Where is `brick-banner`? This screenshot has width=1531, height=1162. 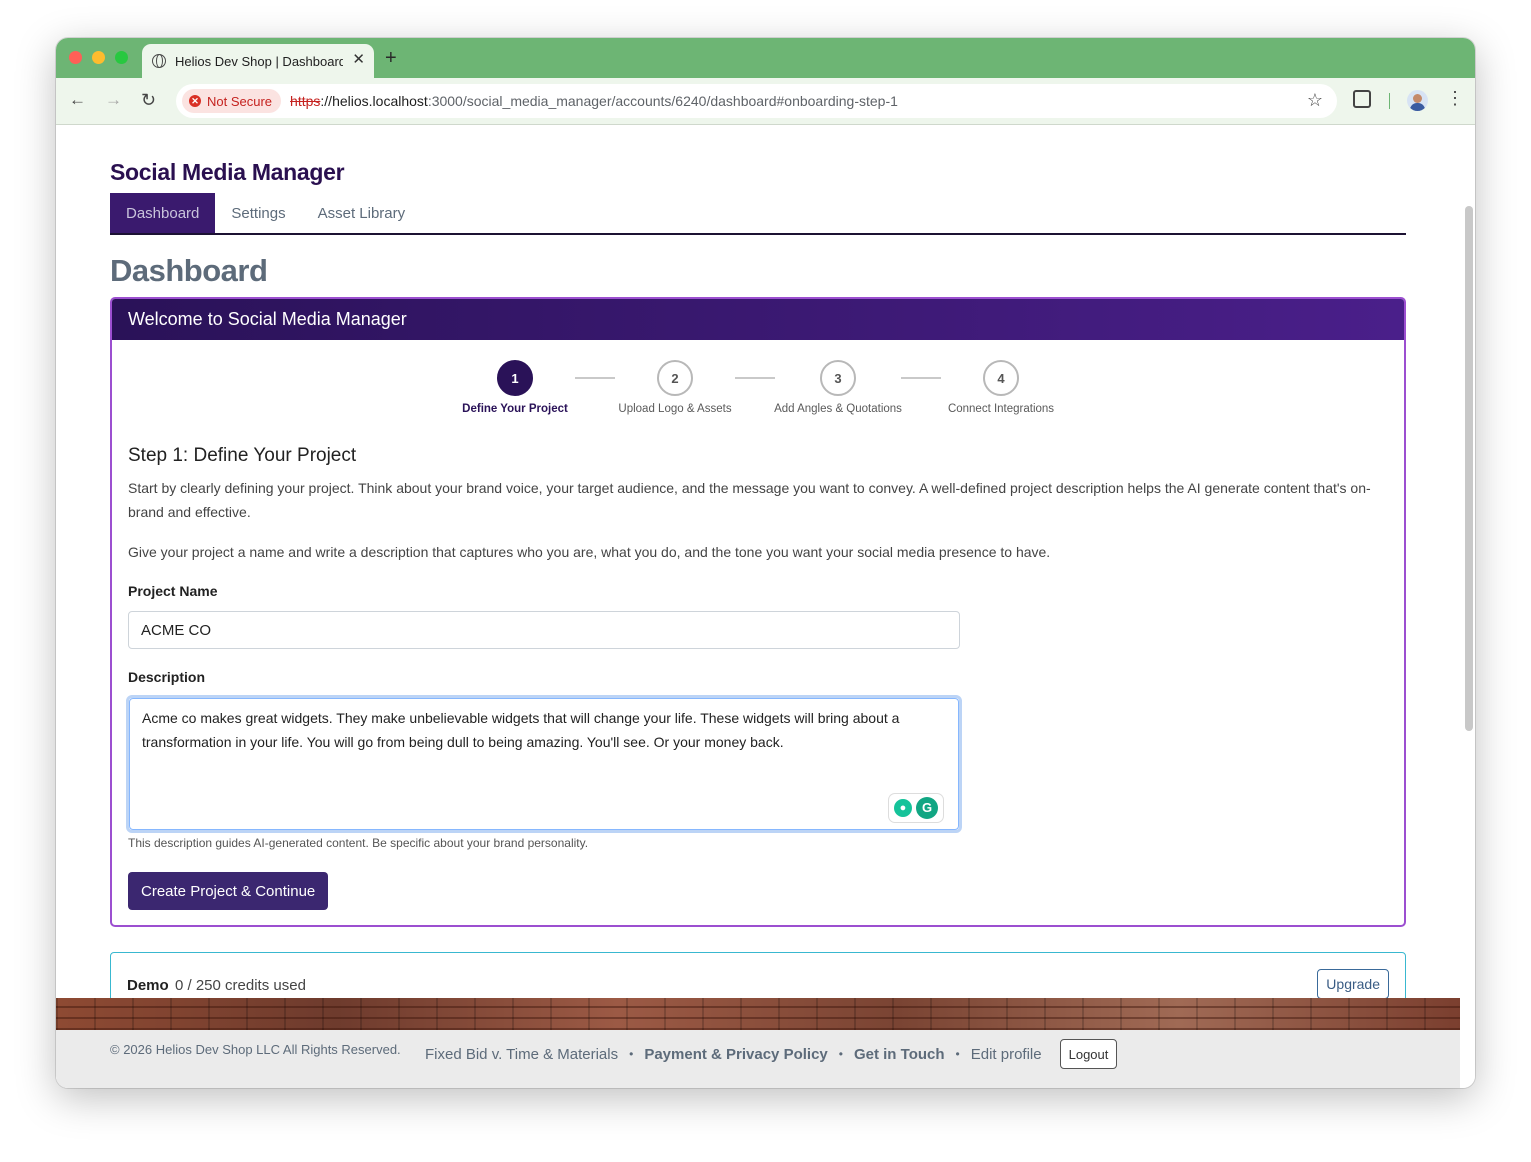 brick-banner is located at coordinates (758, 1014).